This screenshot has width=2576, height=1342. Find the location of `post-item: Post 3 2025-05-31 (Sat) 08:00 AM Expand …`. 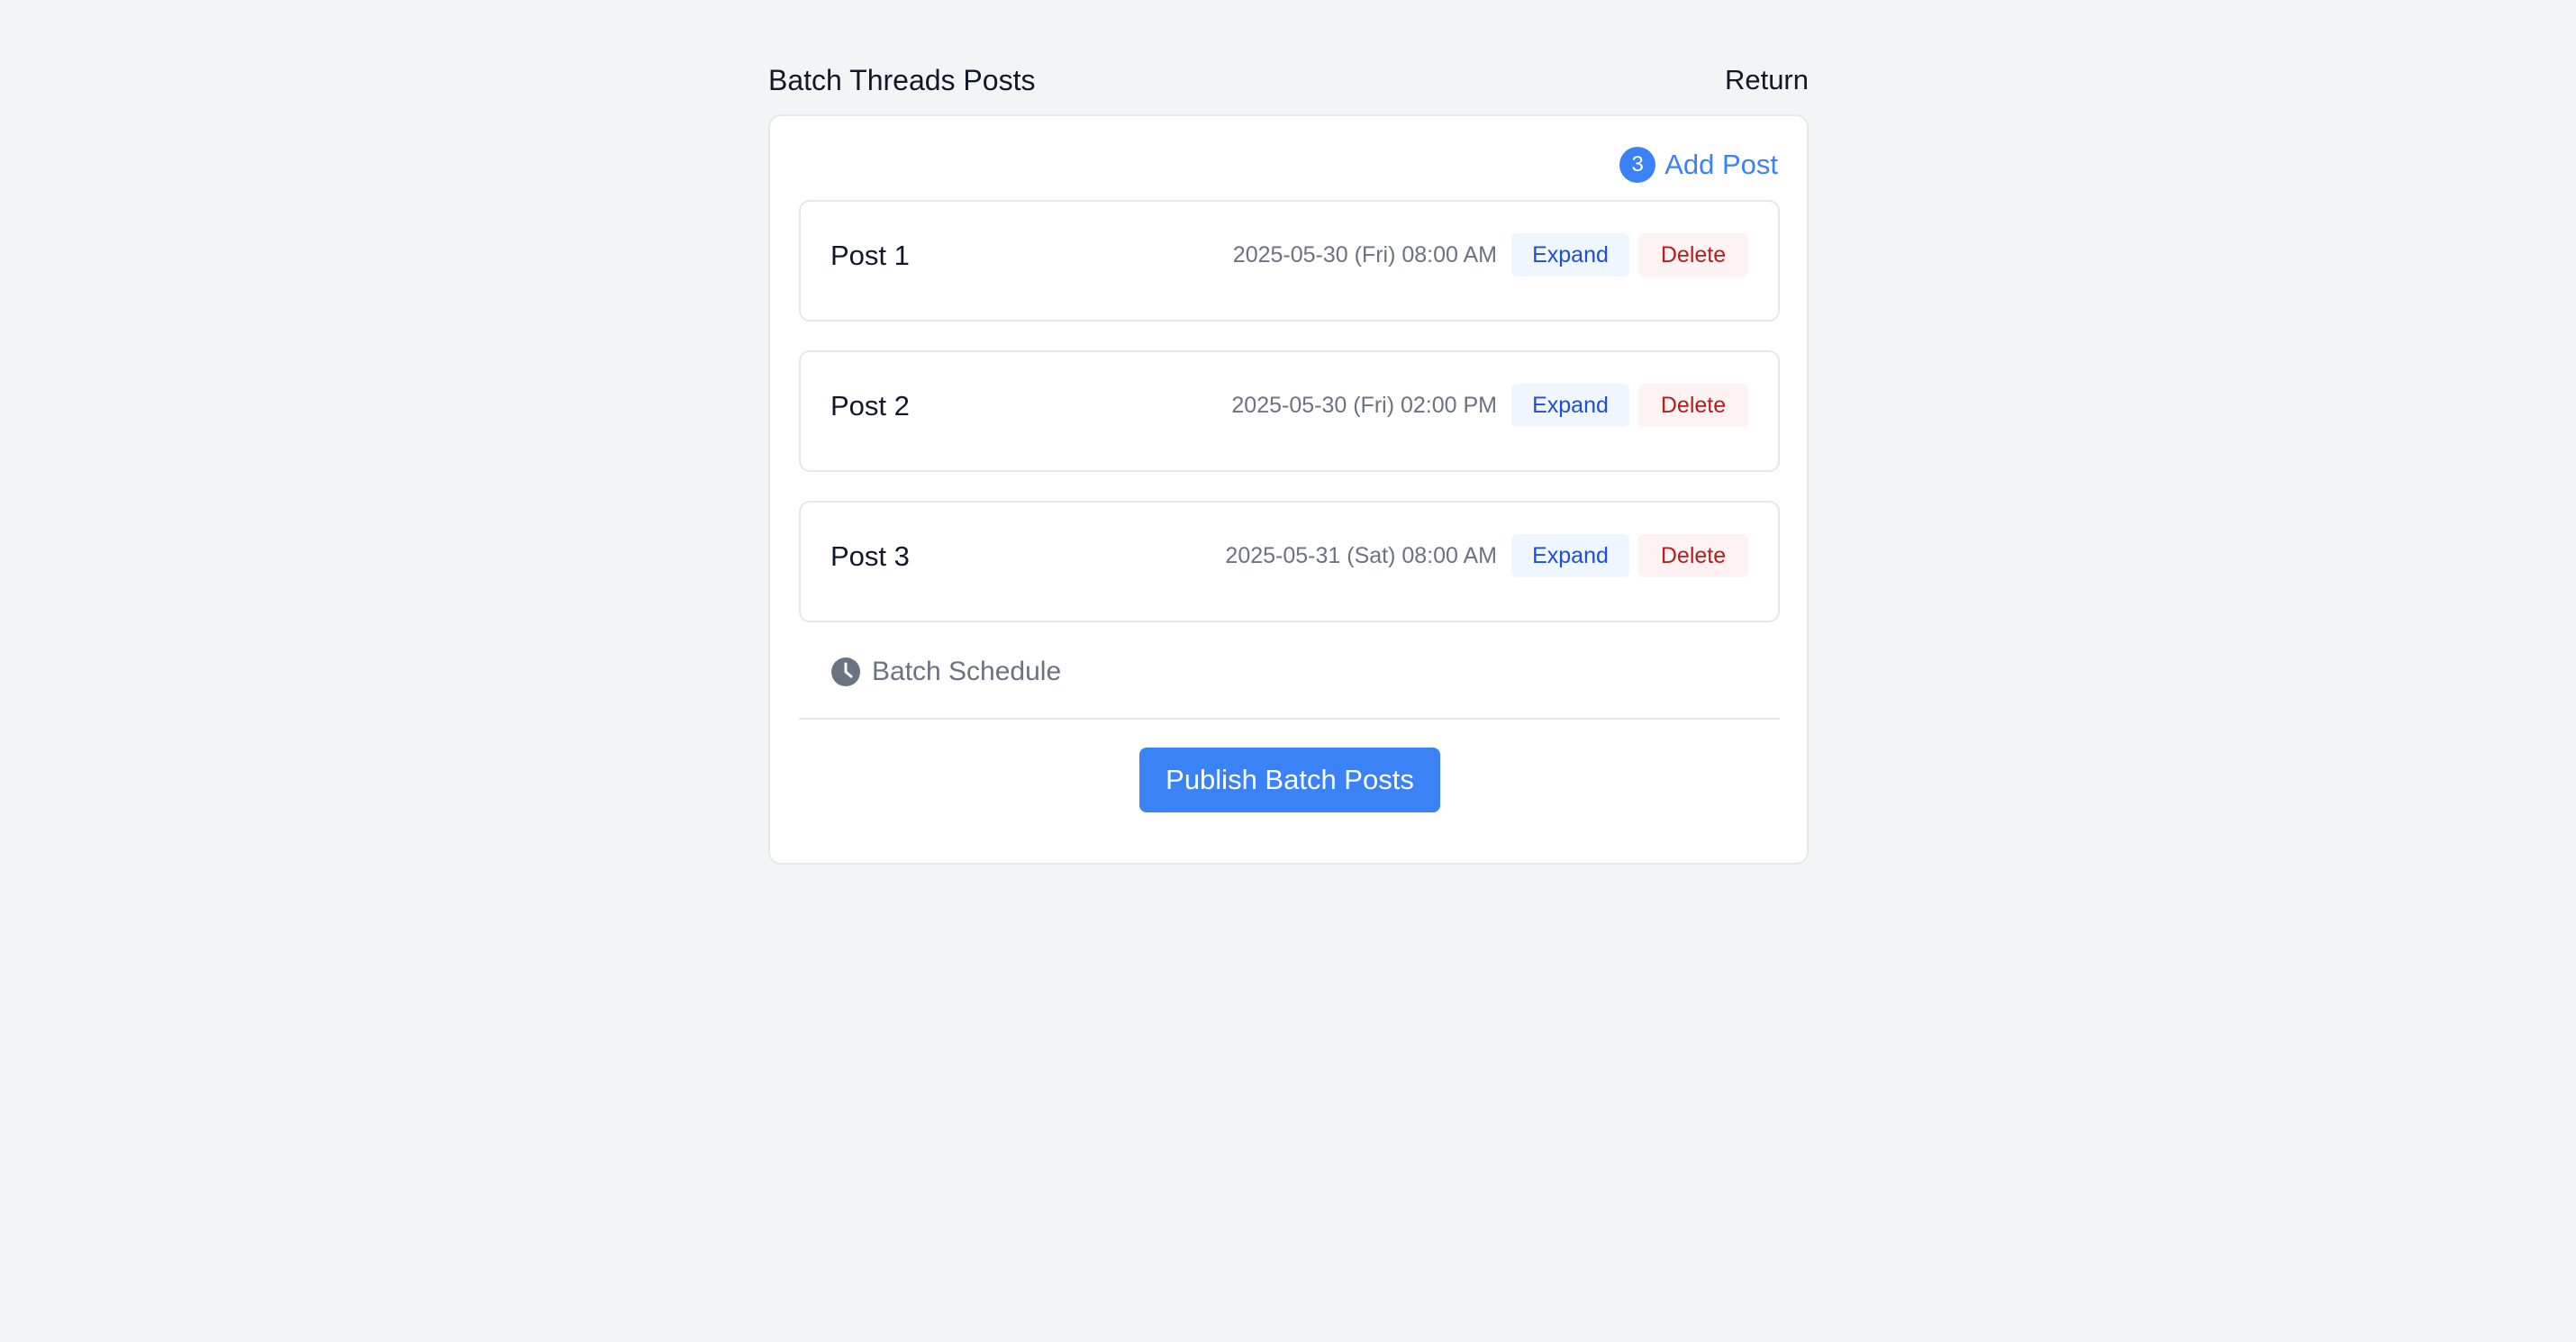

post-item: Post 3 2025-05-31 (Sat) 08:00 AM Expand … is located at coordinates (1289, 562).